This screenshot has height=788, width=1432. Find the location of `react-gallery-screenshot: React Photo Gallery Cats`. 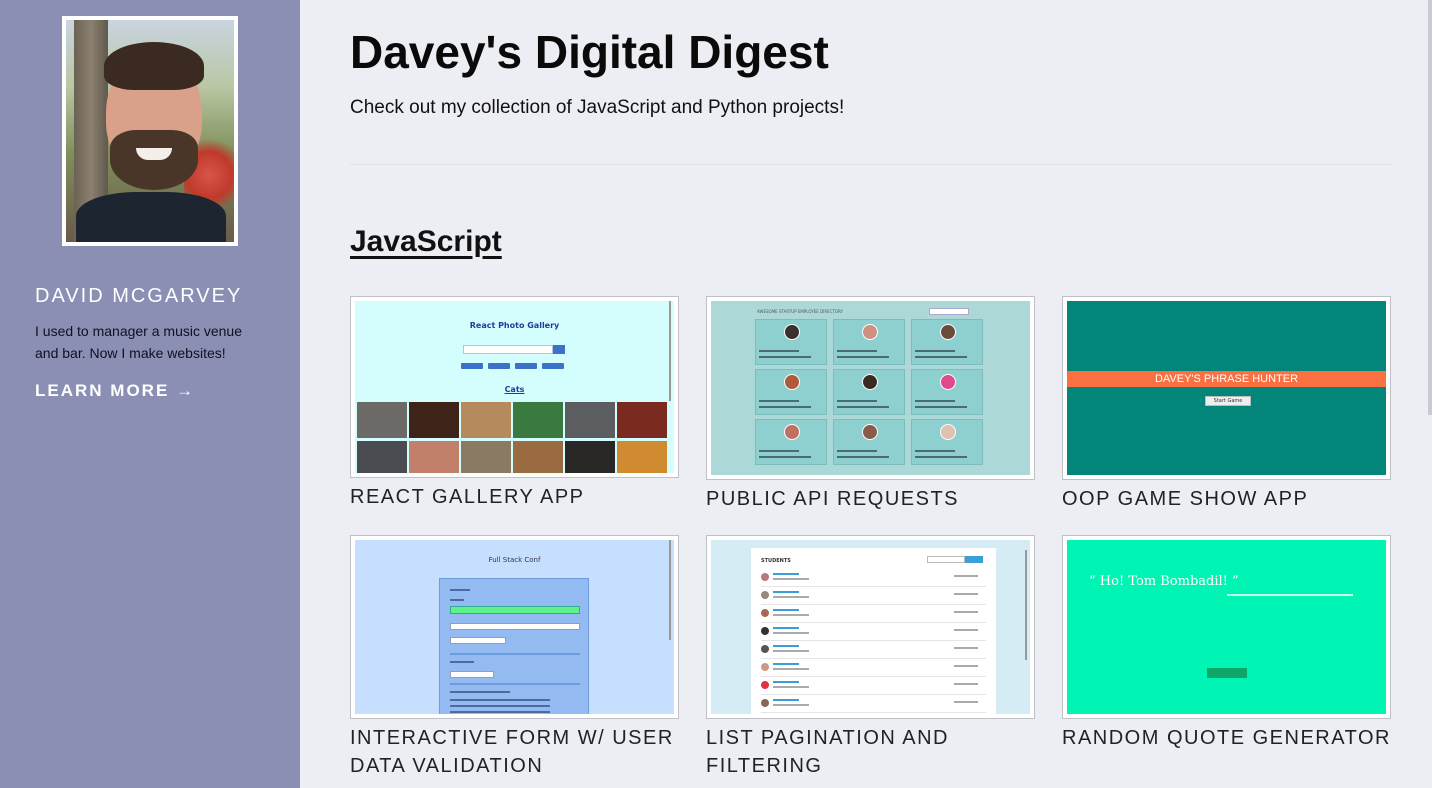

react-gallery-screenshot: React Photo Gallery Cats is located at coordinates (514, 387).